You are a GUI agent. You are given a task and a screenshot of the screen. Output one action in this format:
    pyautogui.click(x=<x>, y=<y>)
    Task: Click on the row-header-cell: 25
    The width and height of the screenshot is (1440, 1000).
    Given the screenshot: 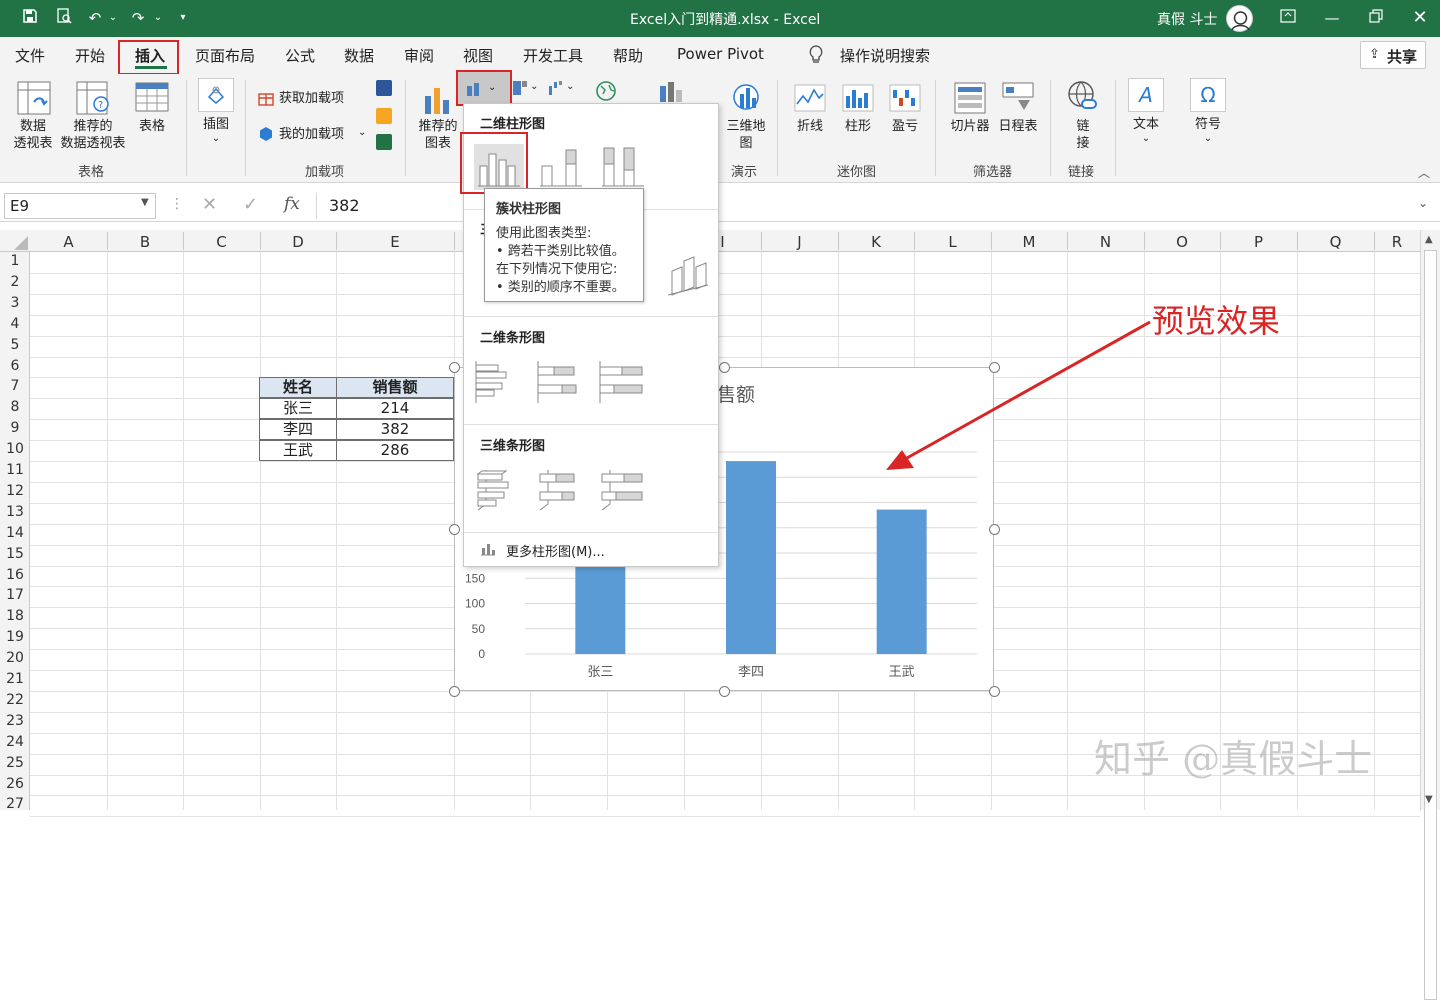 What is the action you would take?
    pyautogui.click(x=15, y=763)
    